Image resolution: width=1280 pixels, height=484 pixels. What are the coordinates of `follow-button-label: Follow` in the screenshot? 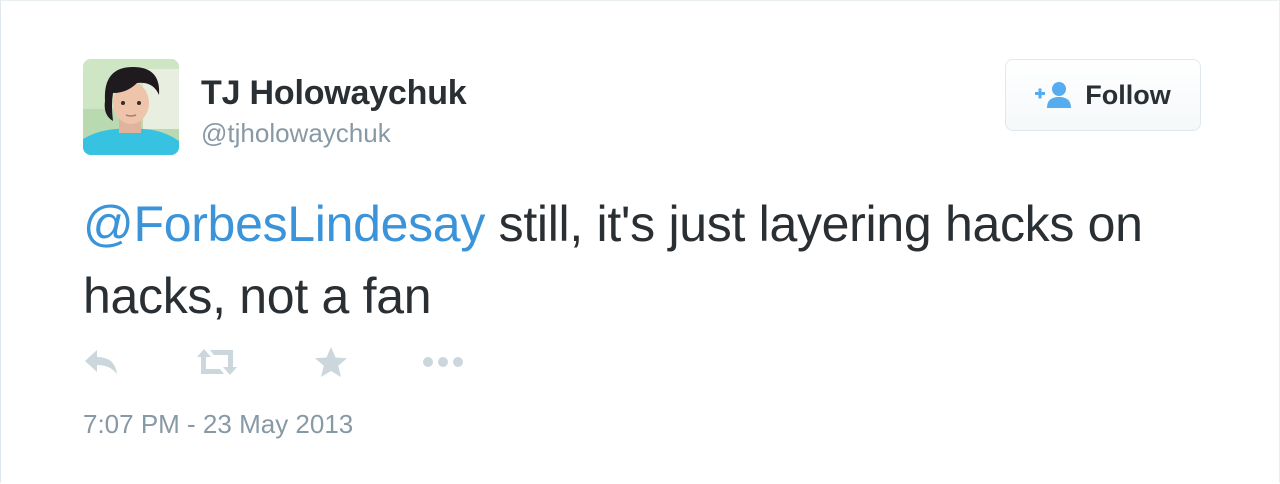 It's located at (1128, 94).